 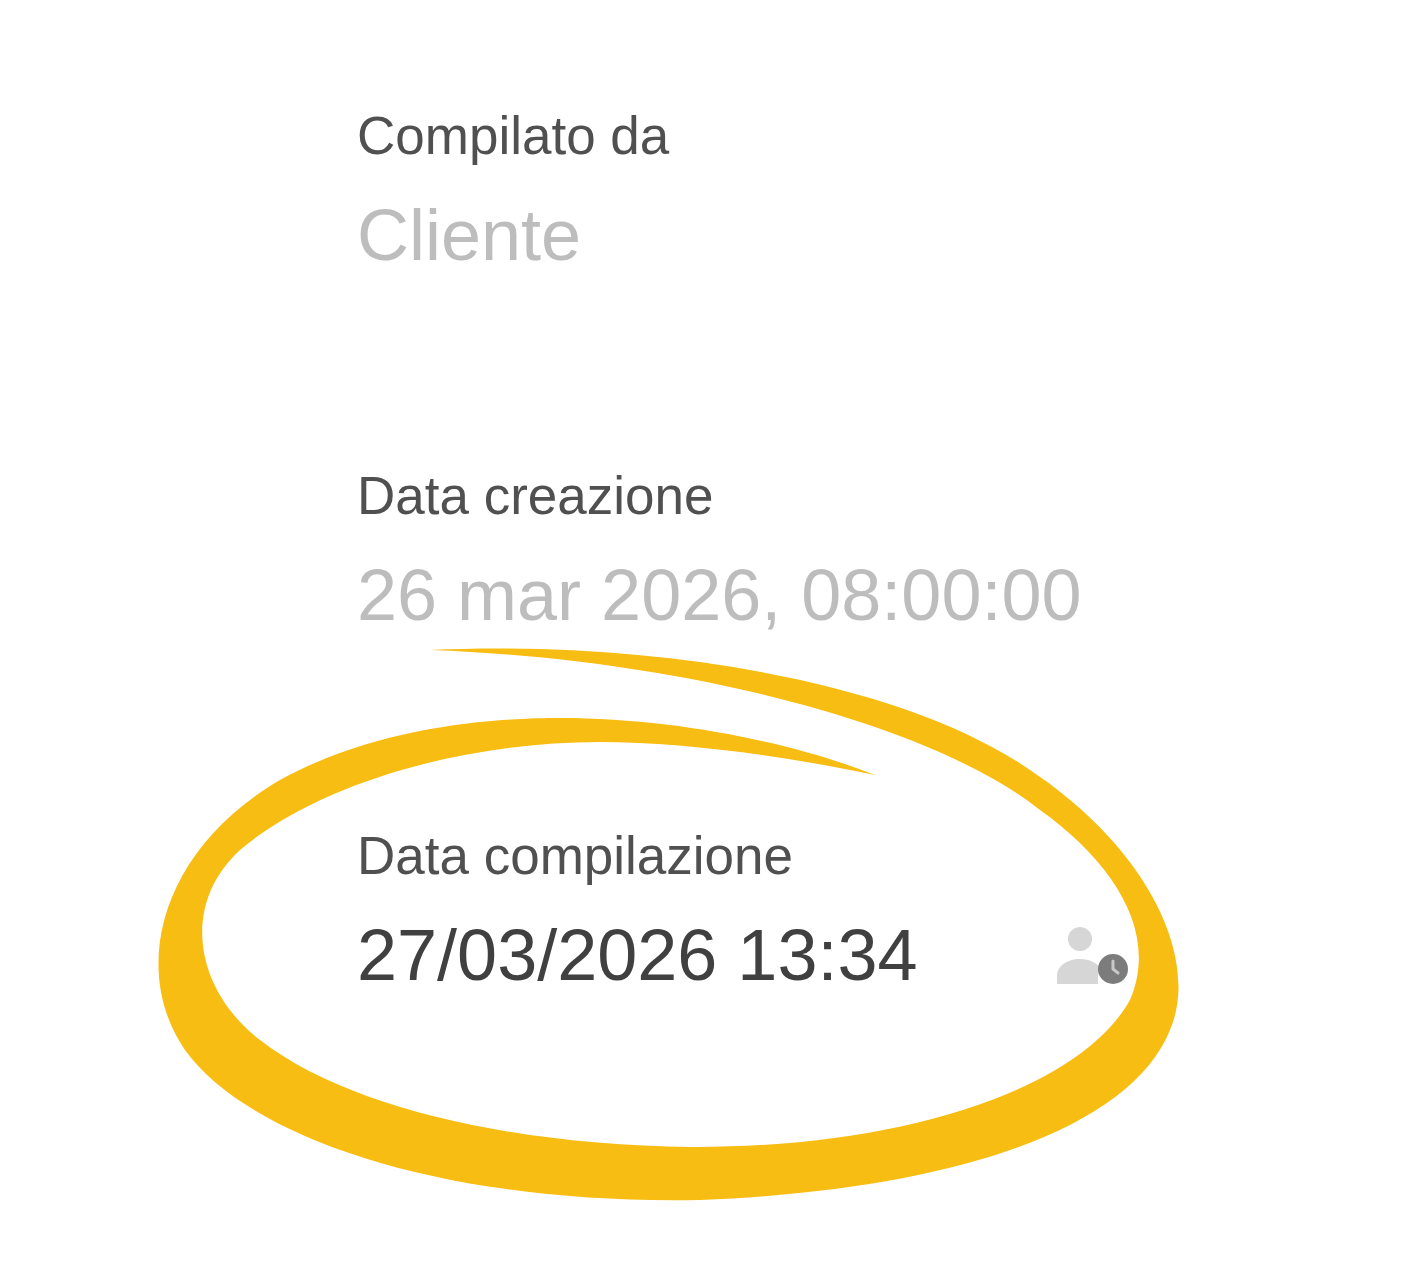 What do you see at coordinates (469, 235) in the screenshot?
I see `field-value: Cliente` at bounding box center [469, 235].